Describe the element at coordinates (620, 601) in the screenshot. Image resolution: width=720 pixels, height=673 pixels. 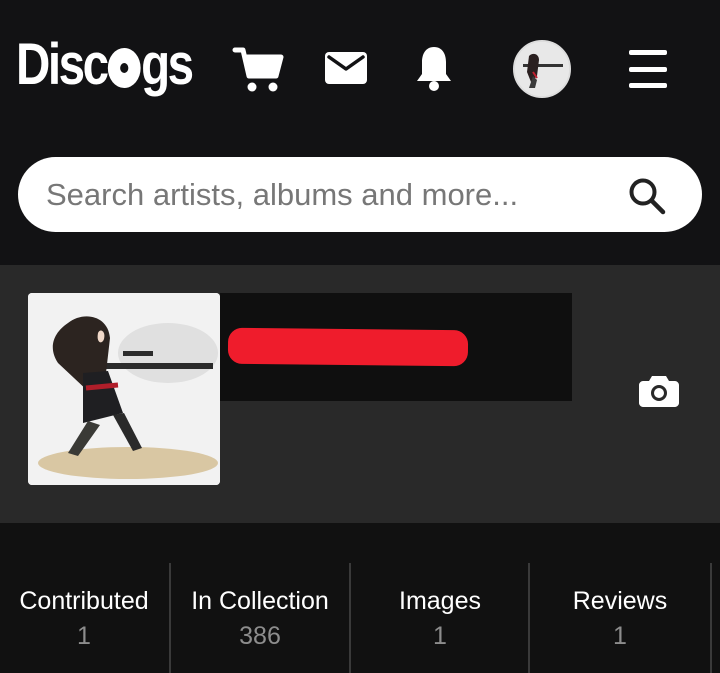
I see `stat-label: Reviews` at that location.